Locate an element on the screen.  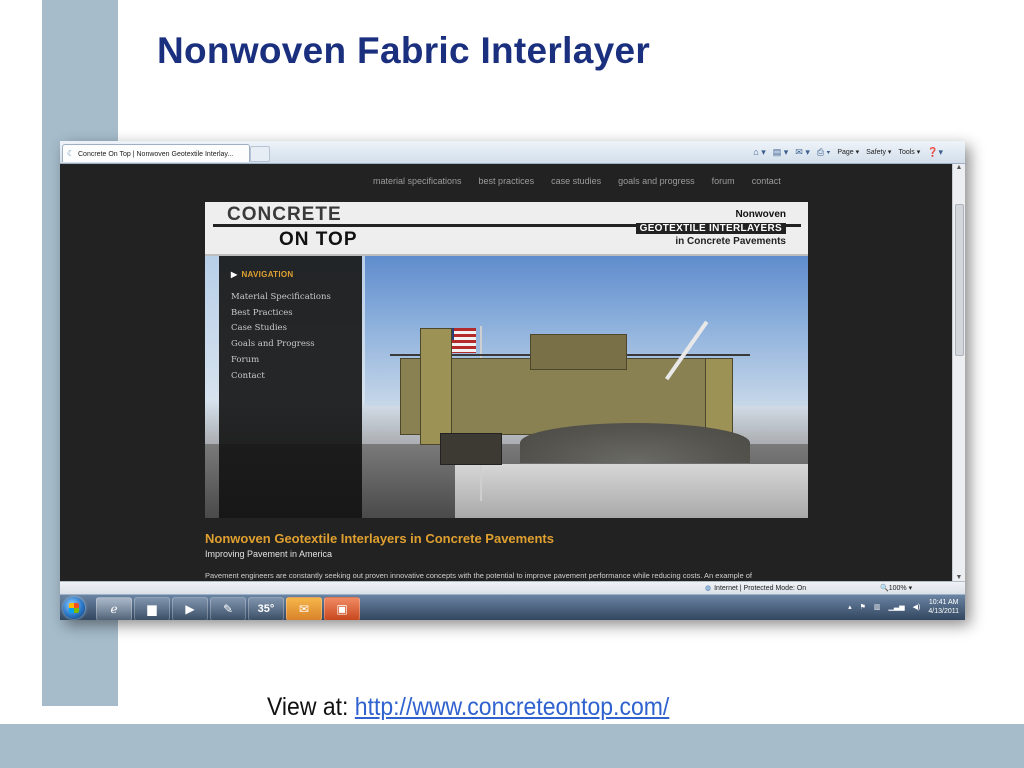
banner-tagline-2: GEOTEXTILE INTERLAYERS is located at coordinates (710, 228).